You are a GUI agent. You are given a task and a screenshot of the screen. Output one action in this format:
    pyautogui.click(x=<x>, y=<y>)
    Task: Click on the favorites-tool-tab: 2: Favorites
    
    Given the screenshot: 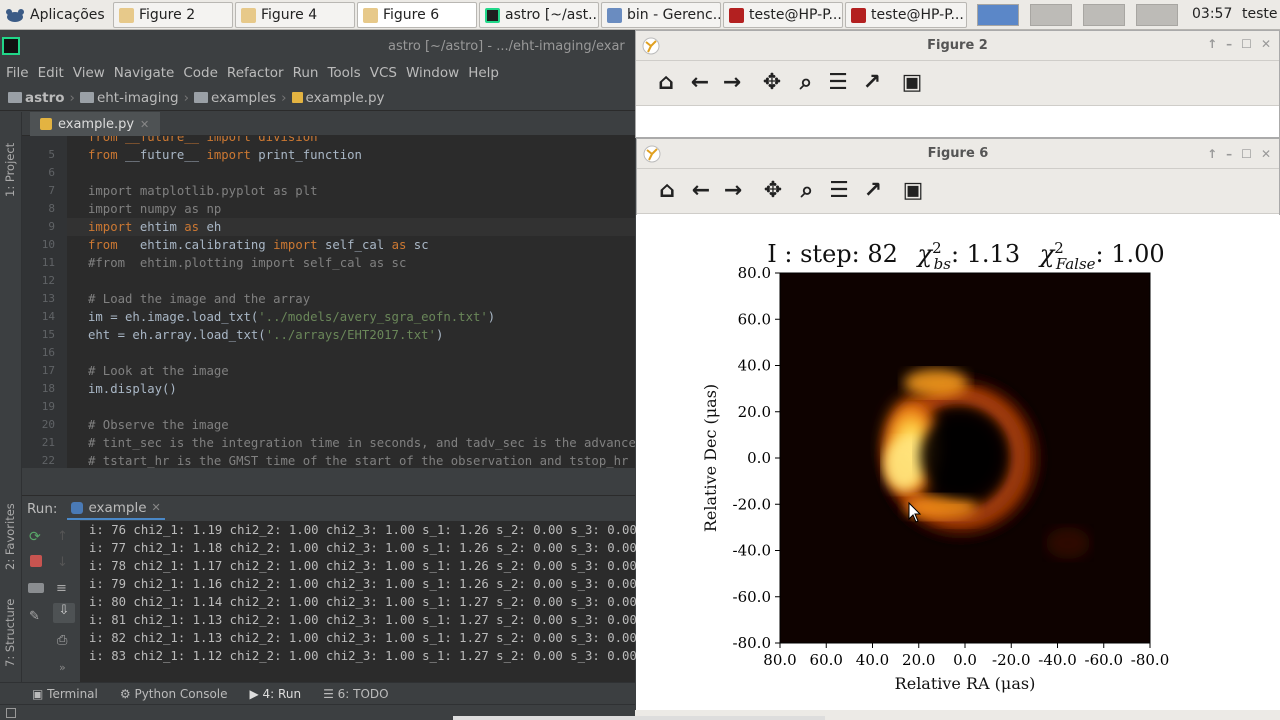 What is the action you would take?
    pyautogui.click(x=10, y=536)
    